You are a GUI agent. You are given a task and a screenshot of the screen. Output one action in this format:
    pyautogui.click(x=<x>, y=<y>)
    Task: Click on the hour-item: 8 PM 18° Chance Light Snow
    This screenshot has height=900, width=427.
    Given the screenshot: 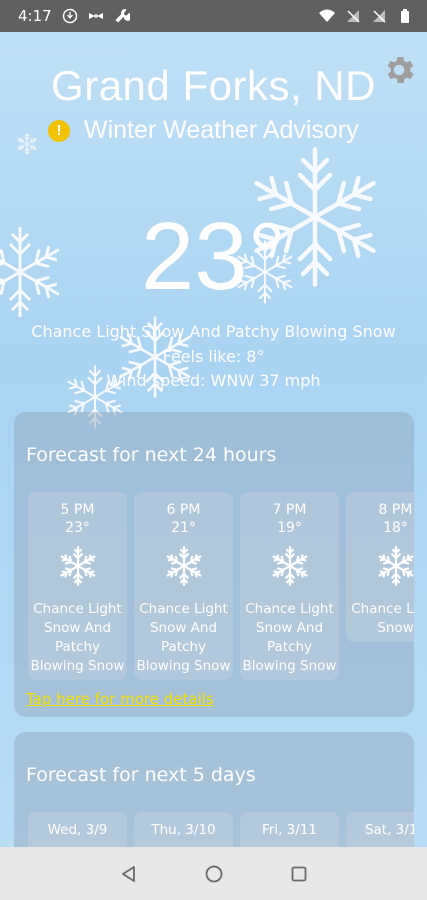 What is the action you would take?
    pyautogui.click(x=380, y=567)
    